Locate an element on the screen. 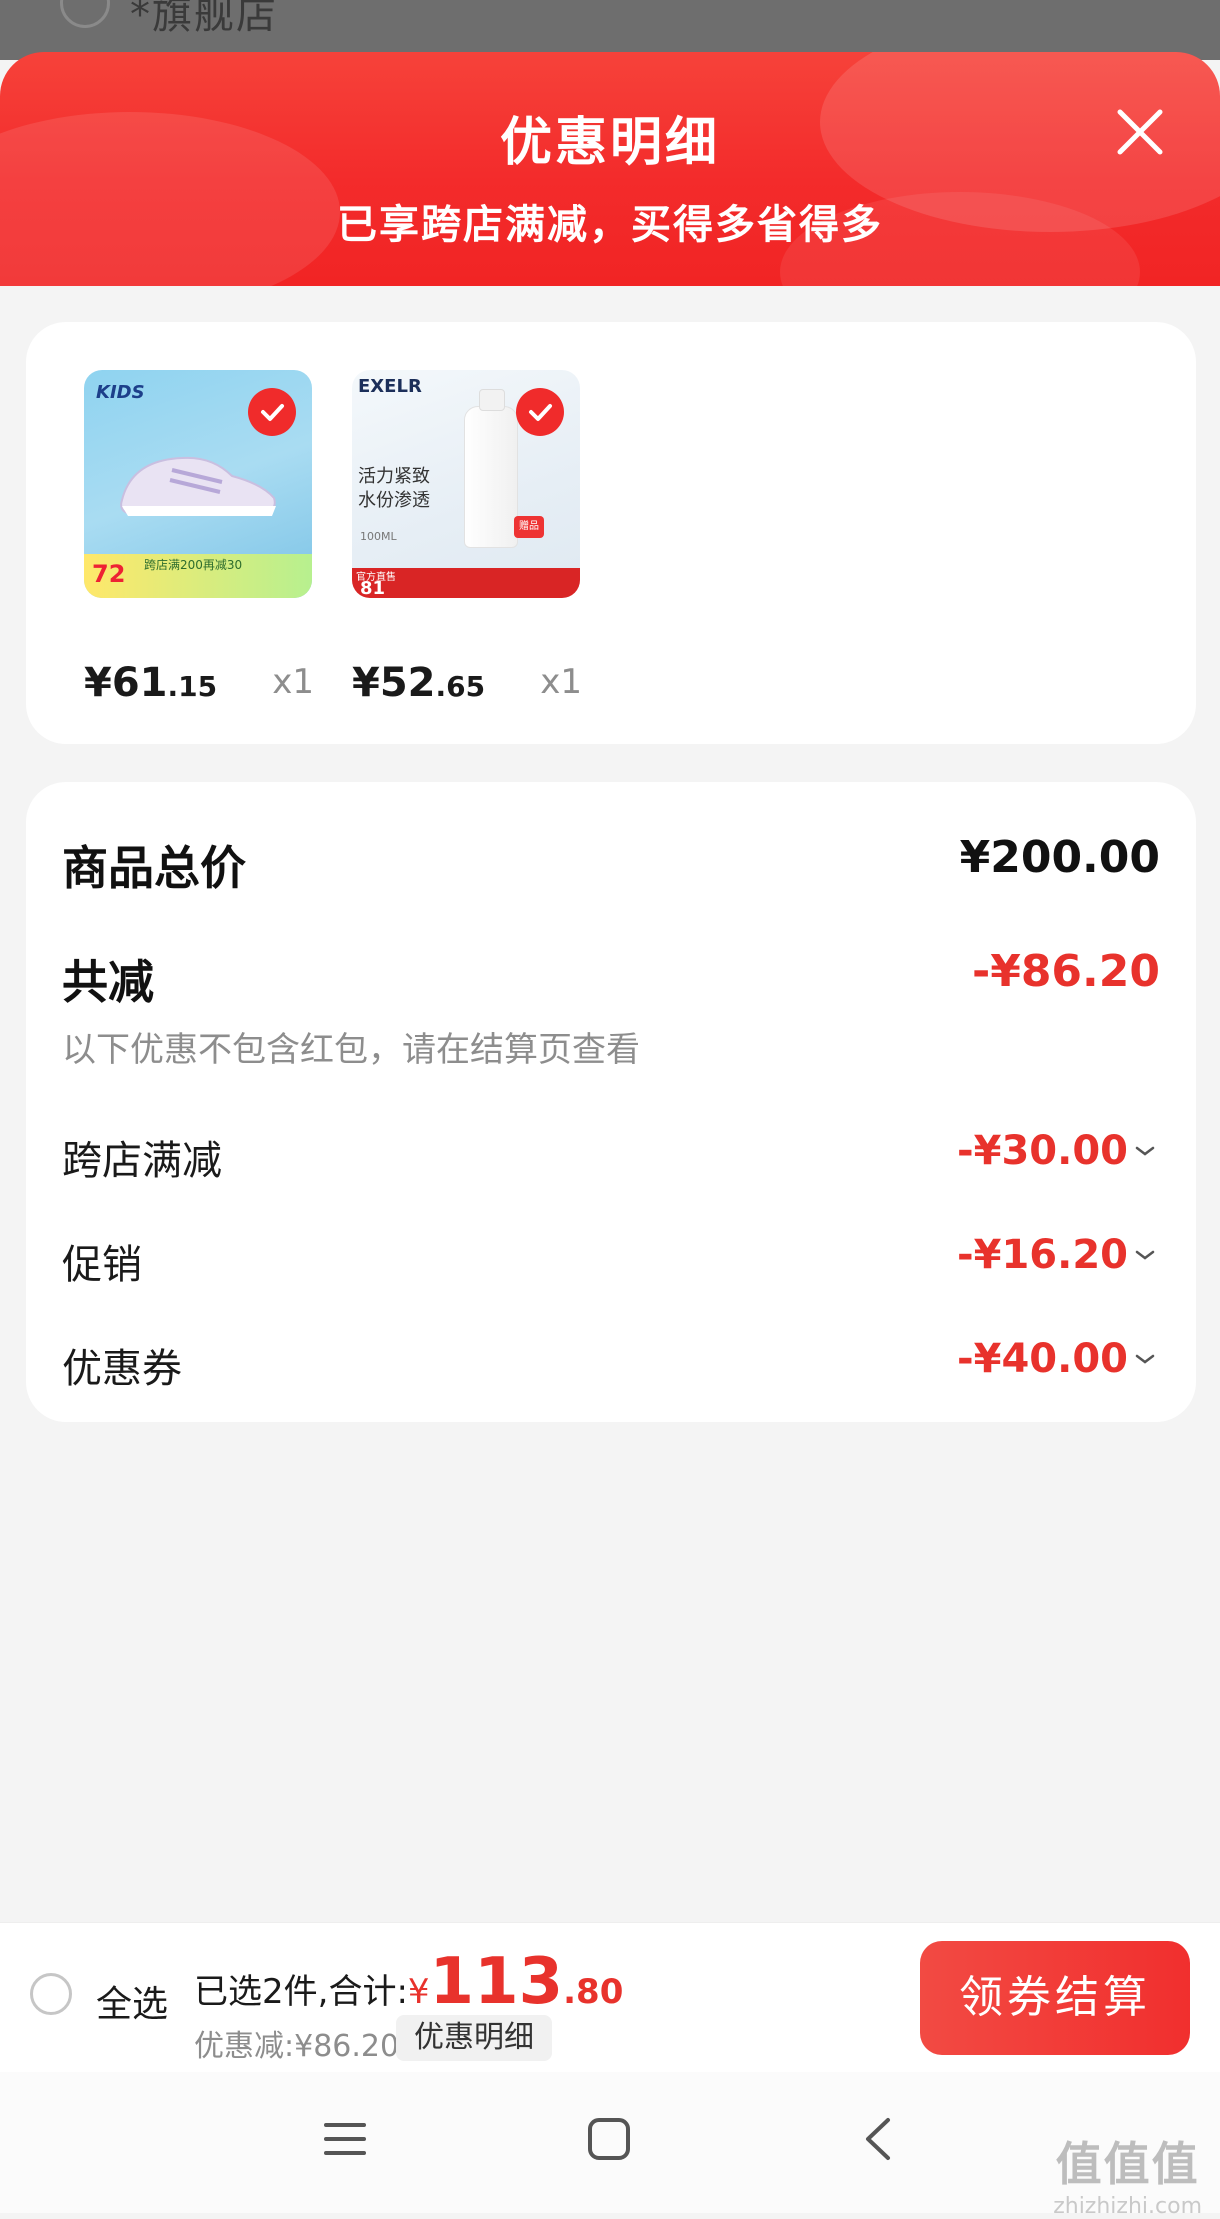 The width and height of the screenshot is (1220, 2219). product-thumbnail: EXELR 活力紧致 水份渗透 100ML 赠品 官方直售 81 is located at coordinates (466, 484).